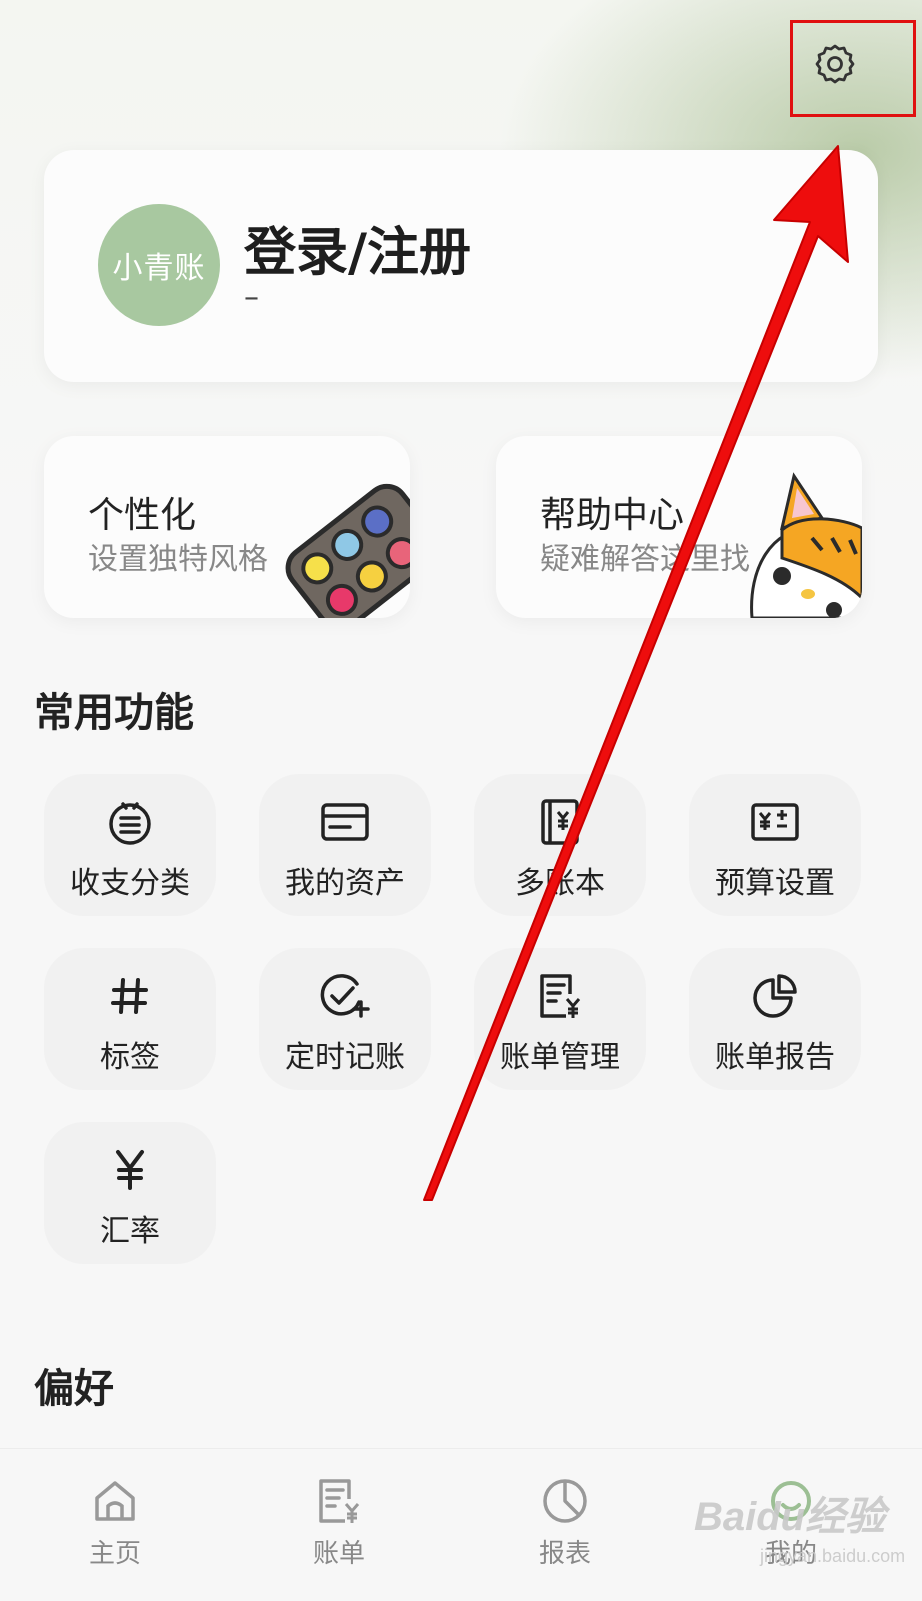  I want to click on tile-category: 收支分类, so click(130, 845).